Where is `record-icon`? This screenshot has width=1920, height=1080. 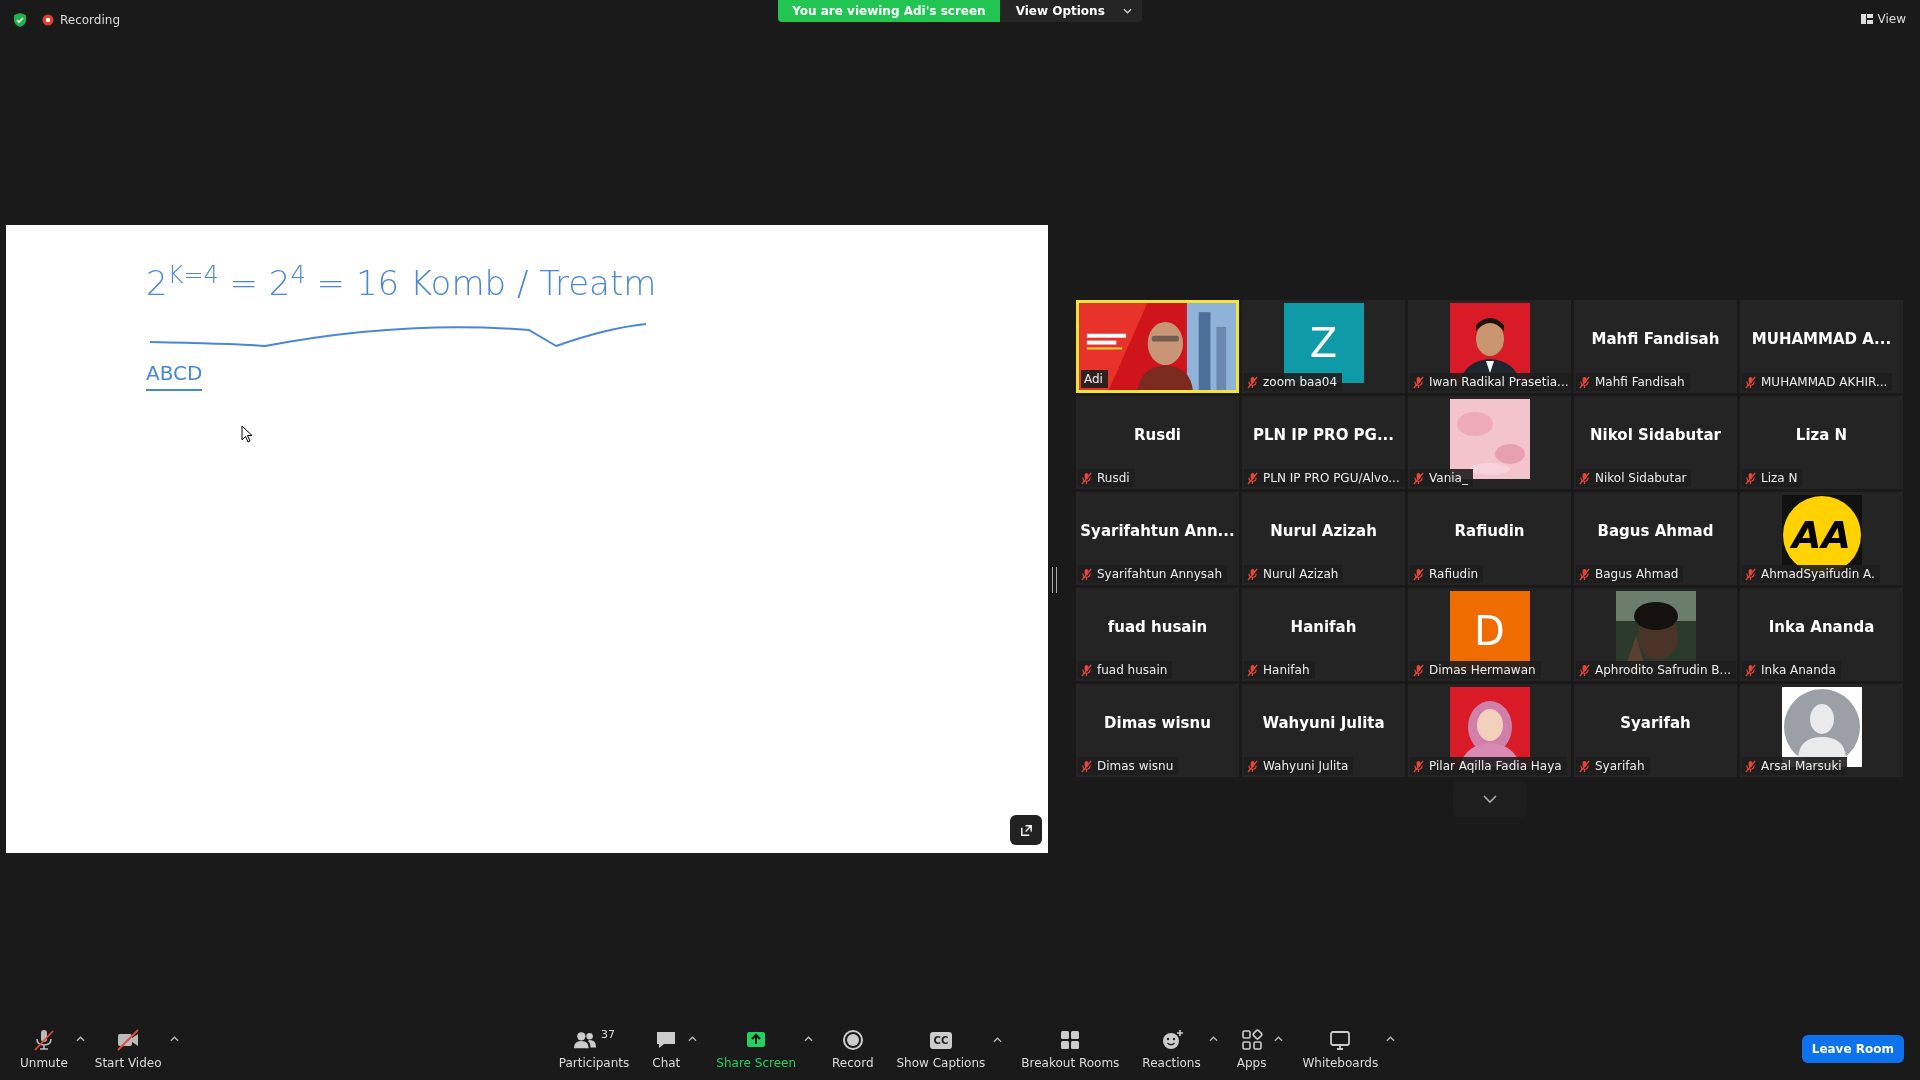
record-icon is located at coordinates (852, 1040).